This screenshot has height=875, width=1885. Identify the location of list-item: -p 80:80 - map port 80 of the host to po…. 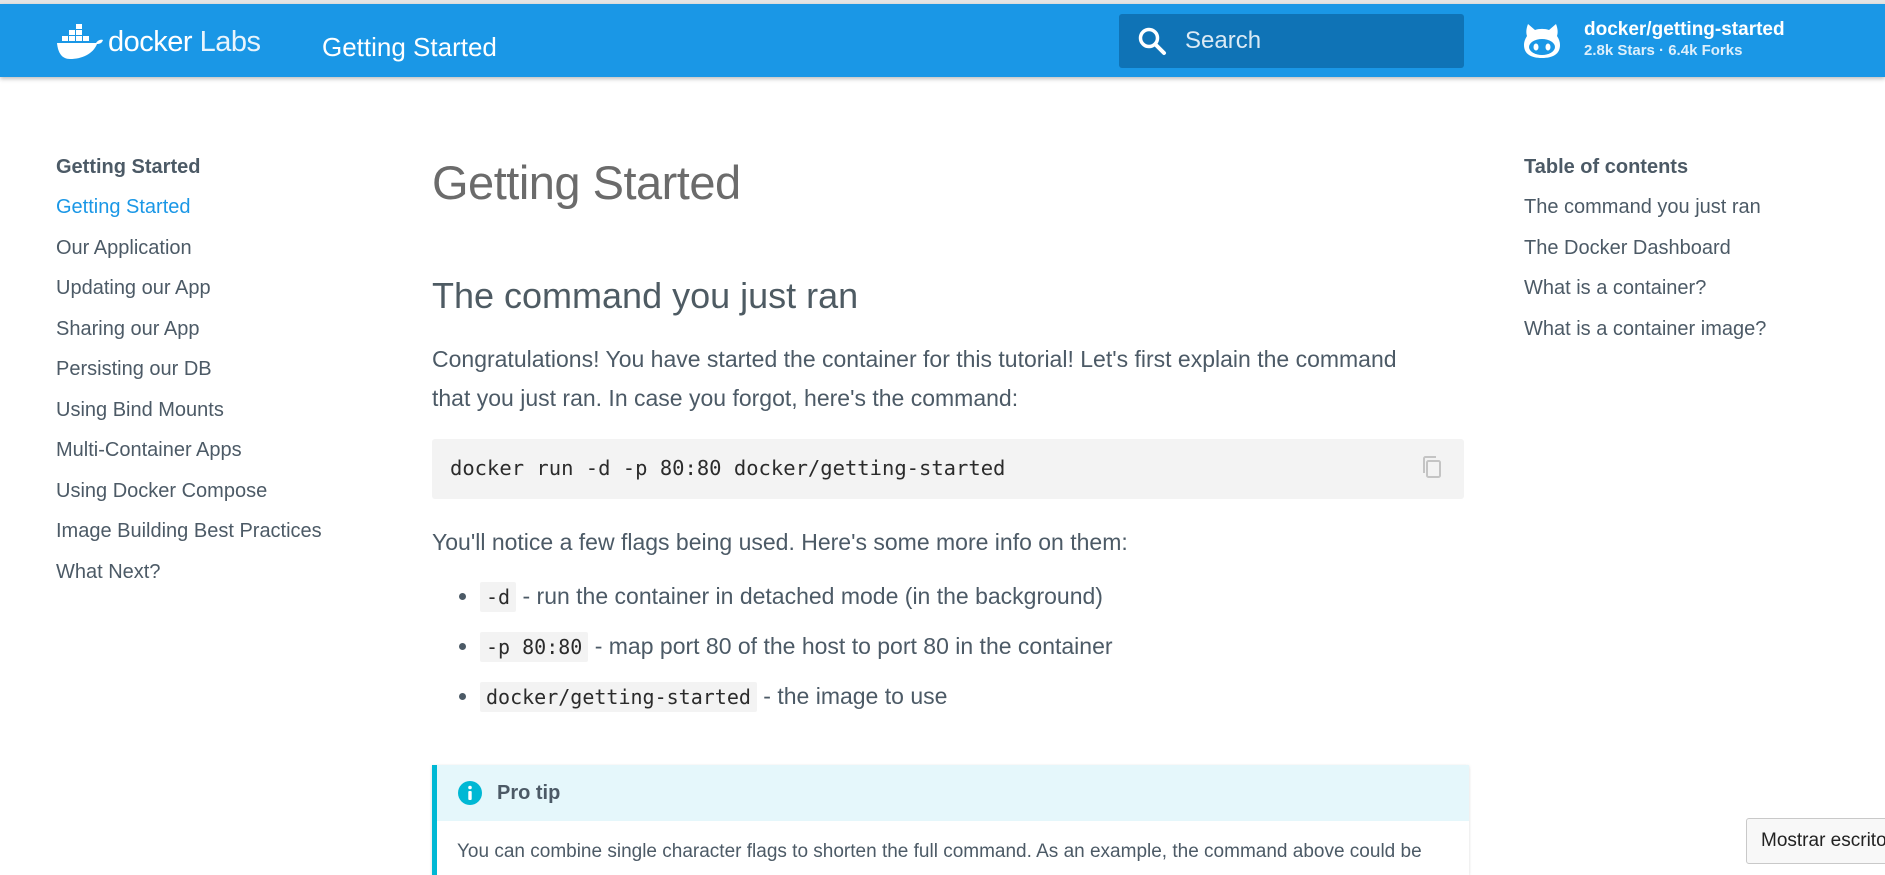
(972, 653).